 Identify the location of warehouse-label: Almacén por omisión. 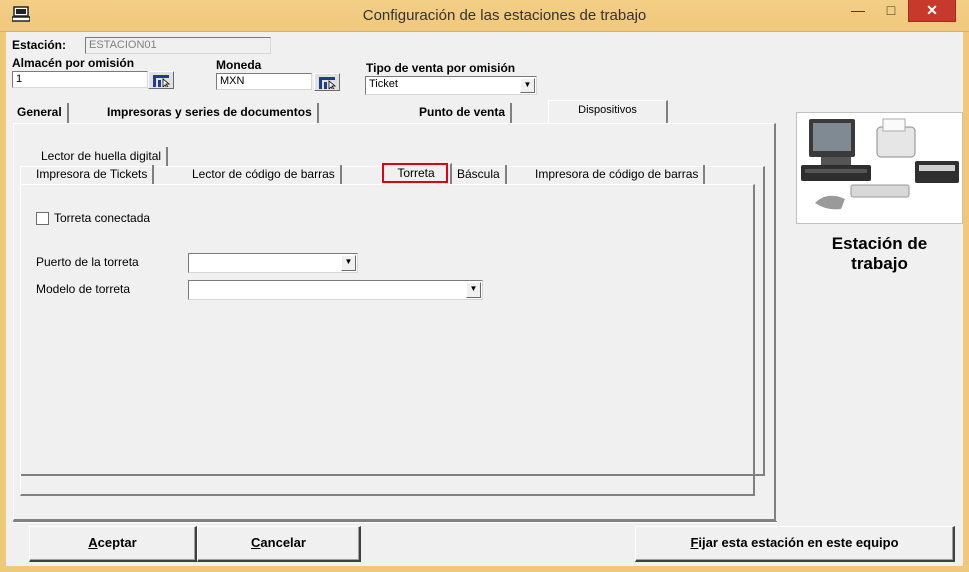
(73, 63).